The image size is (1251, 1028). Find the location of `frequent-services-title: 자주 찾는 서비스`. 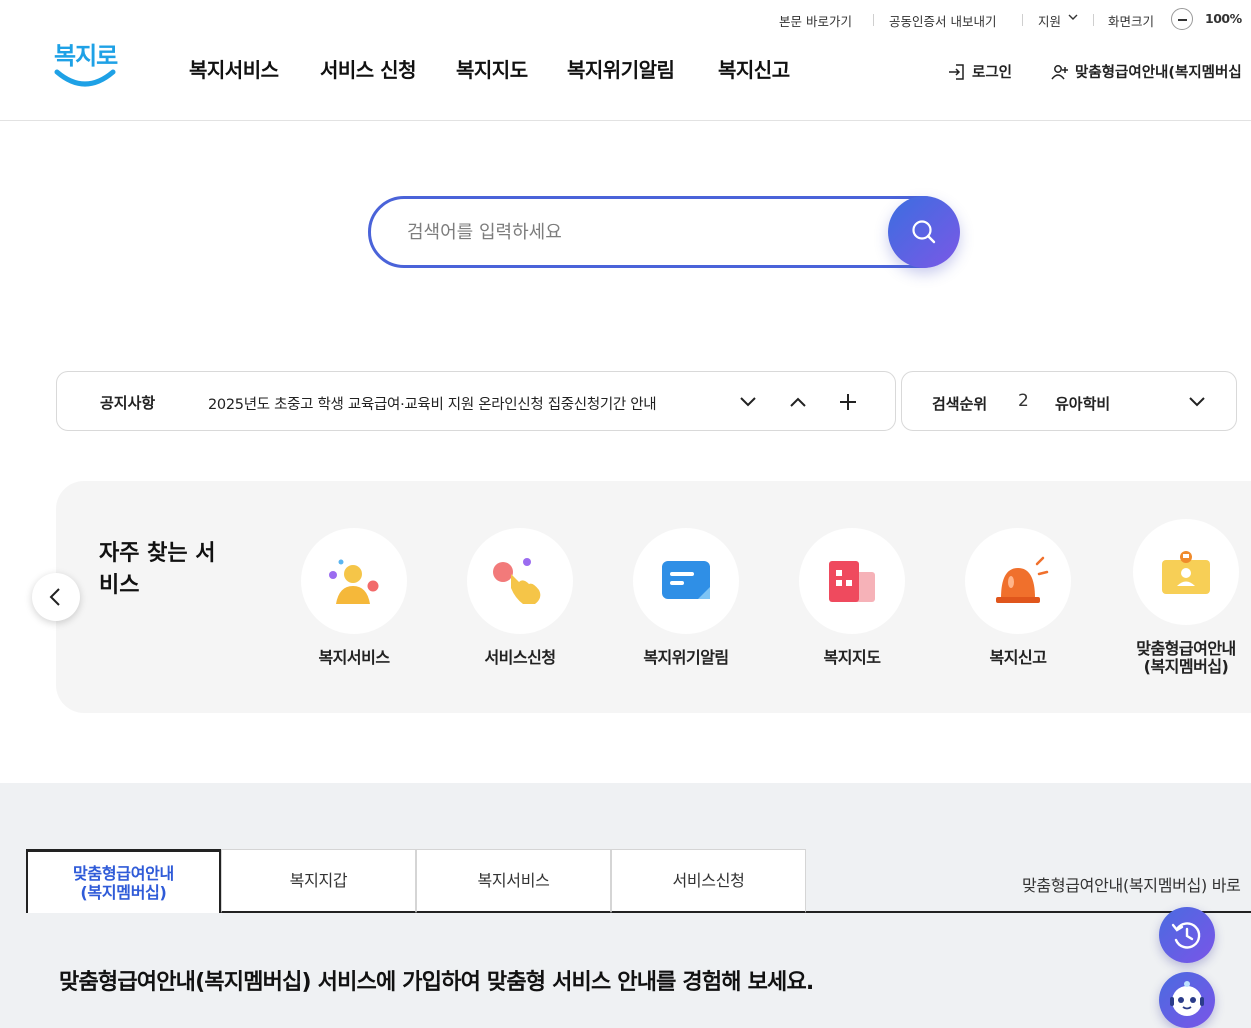

frequent-services-title: 자주 찾는 서비스 is located at coordinates (157, 569).